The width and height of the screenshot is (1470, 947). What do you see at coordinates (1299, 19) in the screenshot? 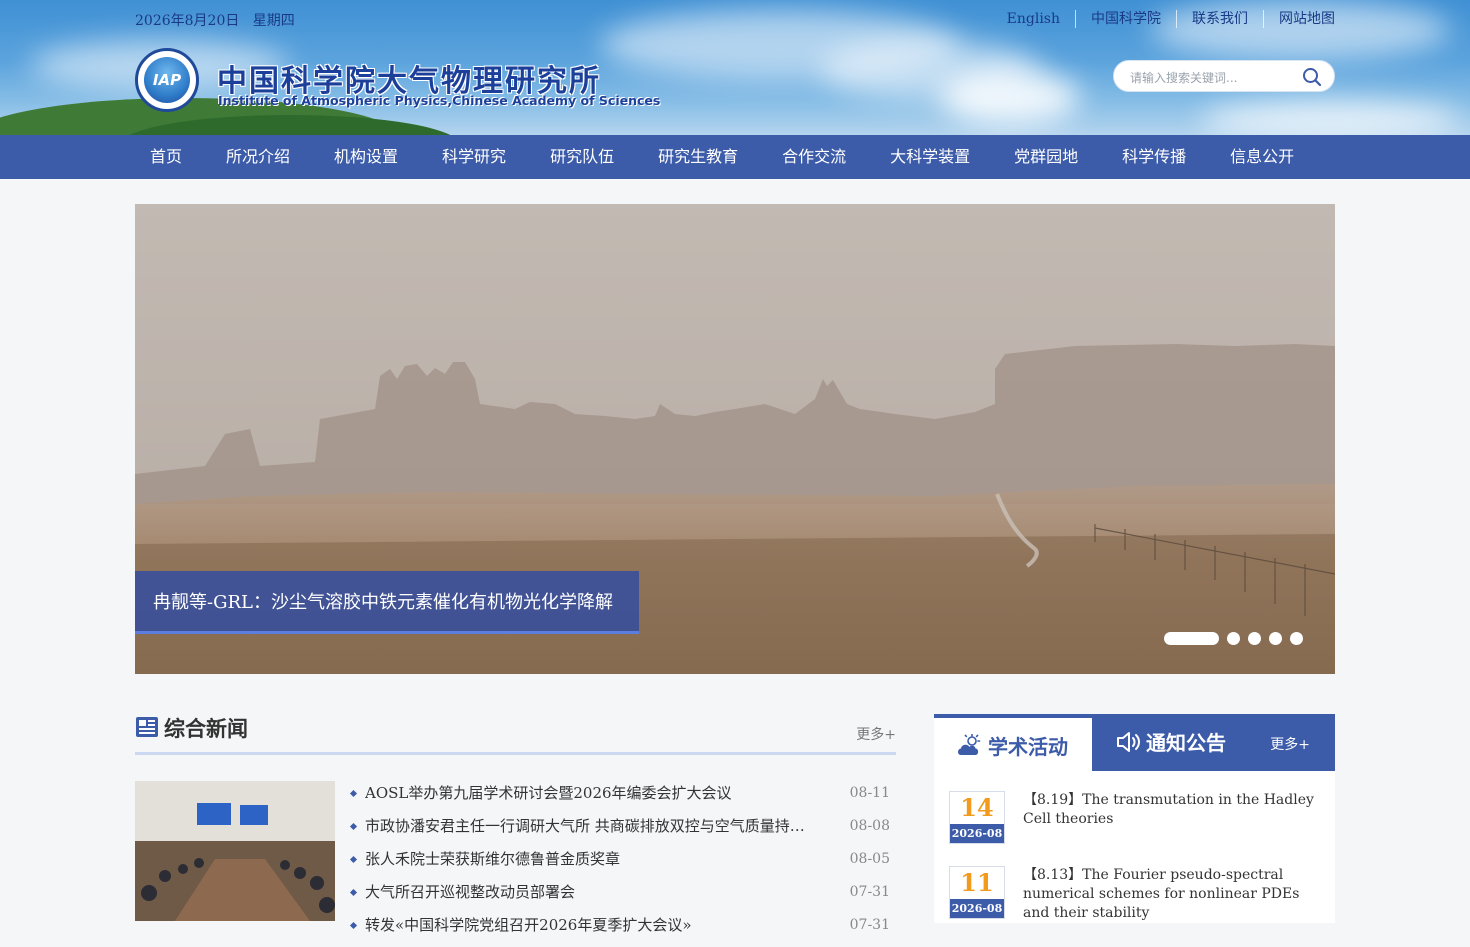
I see `link-sitemap: 网站地图` at bounding box center [1299, 19].